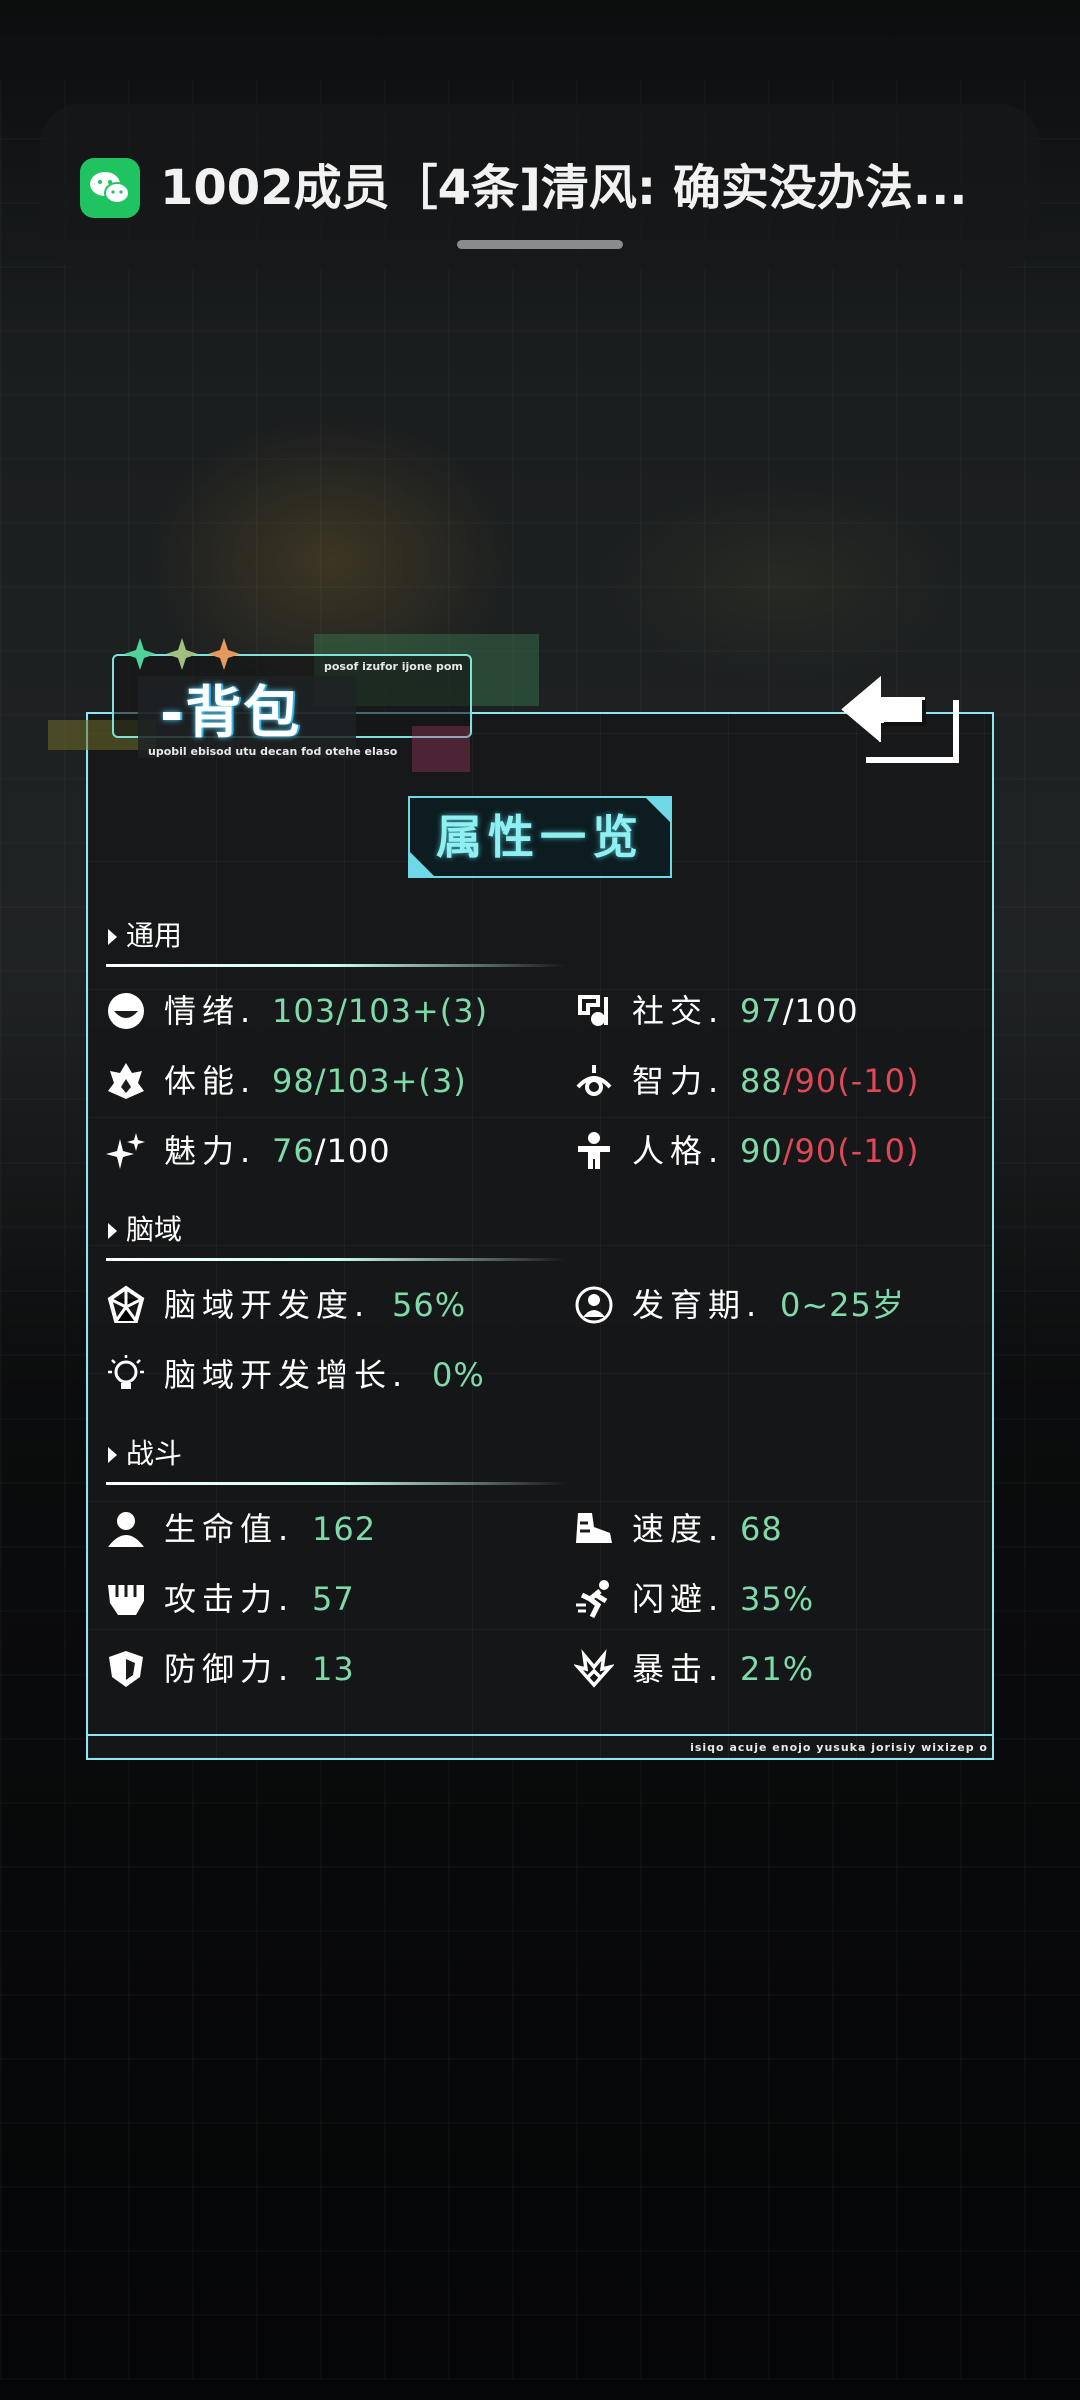  What do you see at coordinates (293, 1151) in the screenshot?
I see `stat-current-value: 76` at bounding box center [293, 1151].